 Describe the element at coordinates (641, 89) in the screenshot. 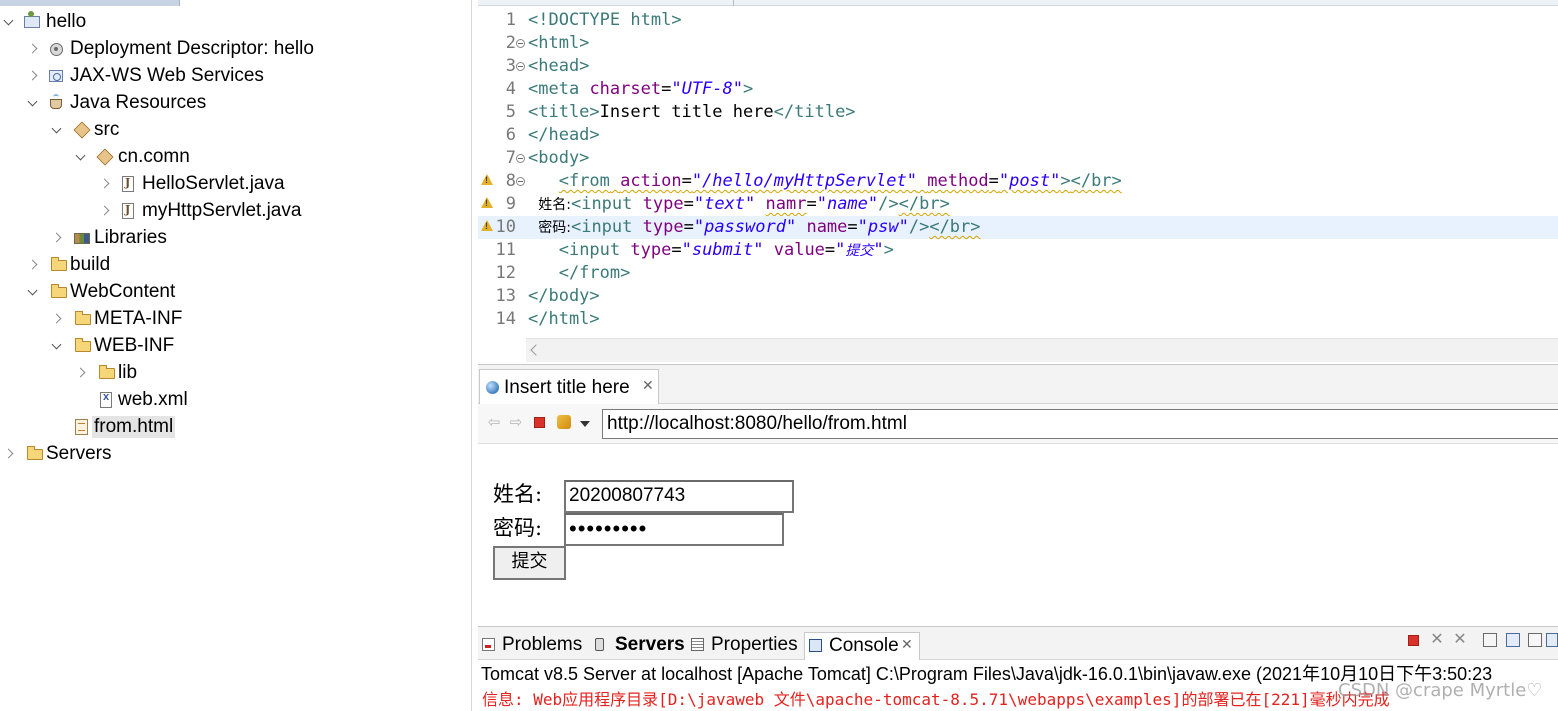

I see `code-text: <meta charset="UTF-8">` at that location.